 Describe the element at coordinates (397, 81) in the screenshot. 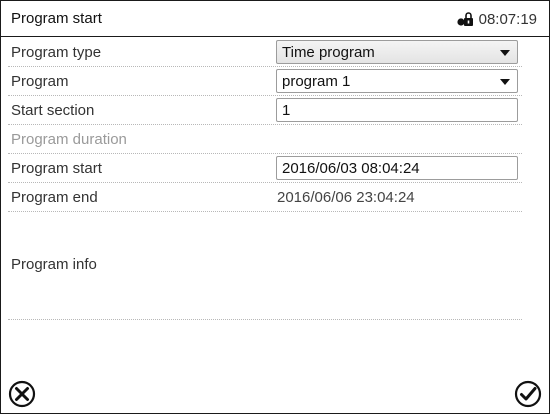

I see `program-select: program 1` at that location.